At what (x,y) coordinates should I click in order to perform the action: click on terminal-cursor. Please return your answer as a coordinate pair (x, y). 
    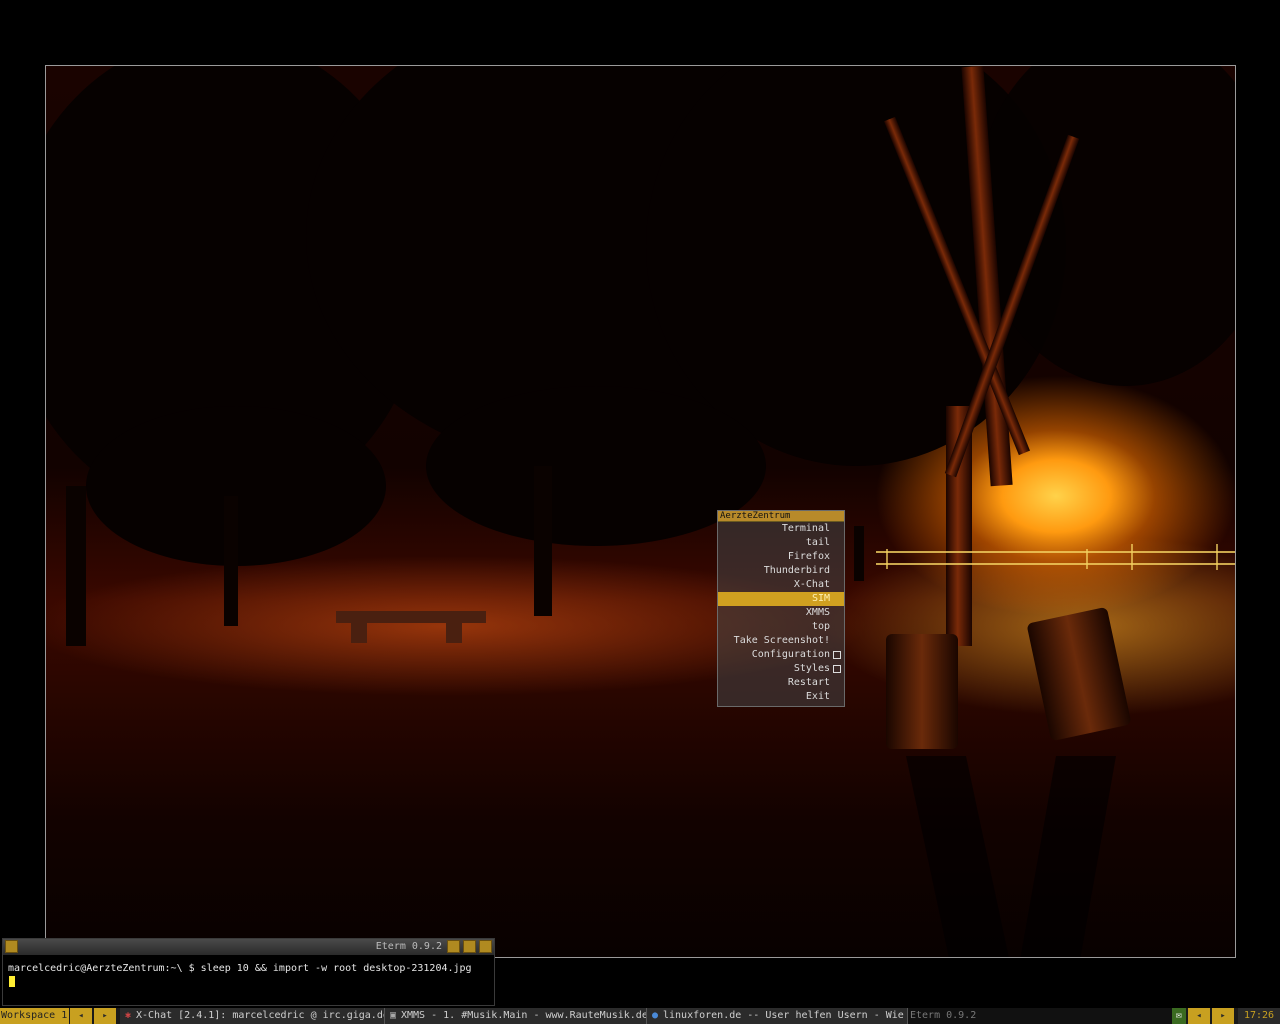
    Looking at the image, I should click on (12, 981).